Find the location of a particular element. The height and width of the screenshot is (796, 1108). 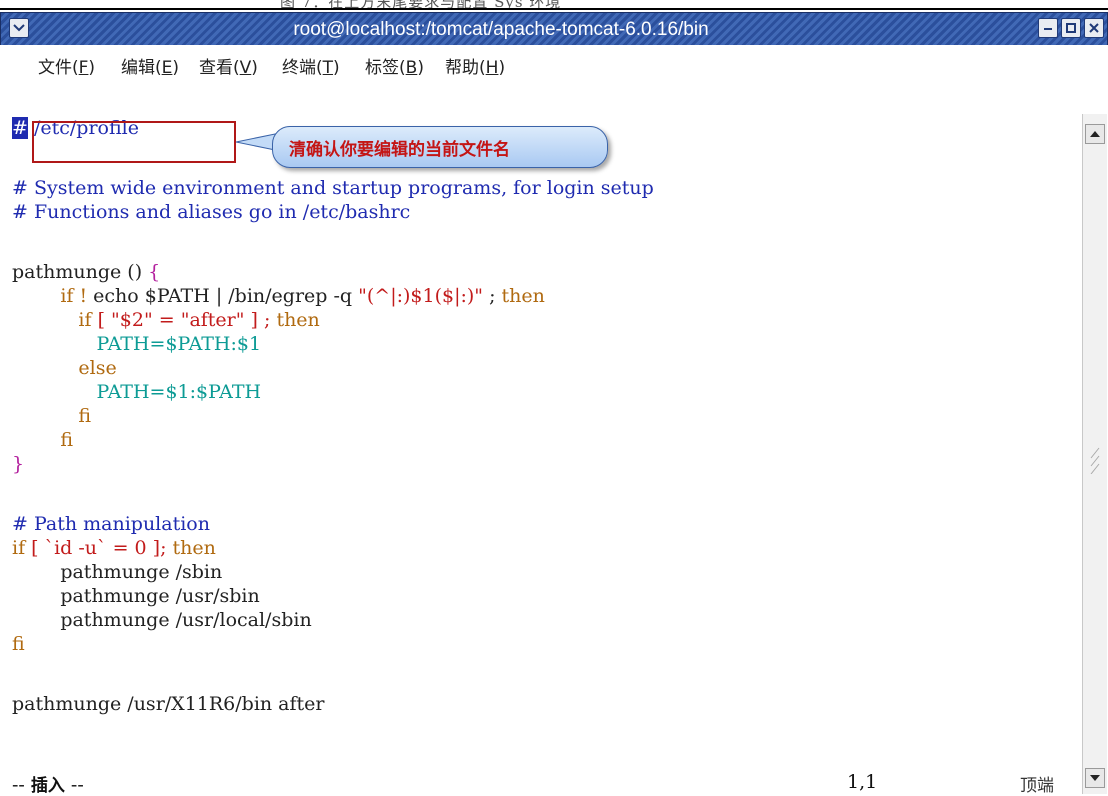

test-expression: [ "$2" = "after" ] ; is located at coordinates (187, 320).